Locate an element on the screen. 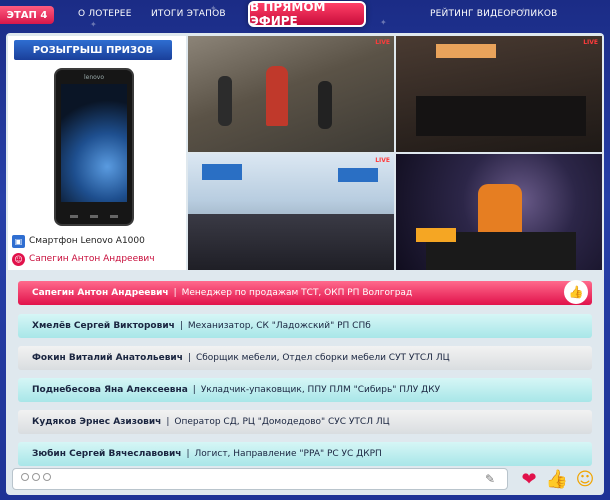 This screenshot has width=610, height=500. typing-dots is located at coordinates (36, 477).